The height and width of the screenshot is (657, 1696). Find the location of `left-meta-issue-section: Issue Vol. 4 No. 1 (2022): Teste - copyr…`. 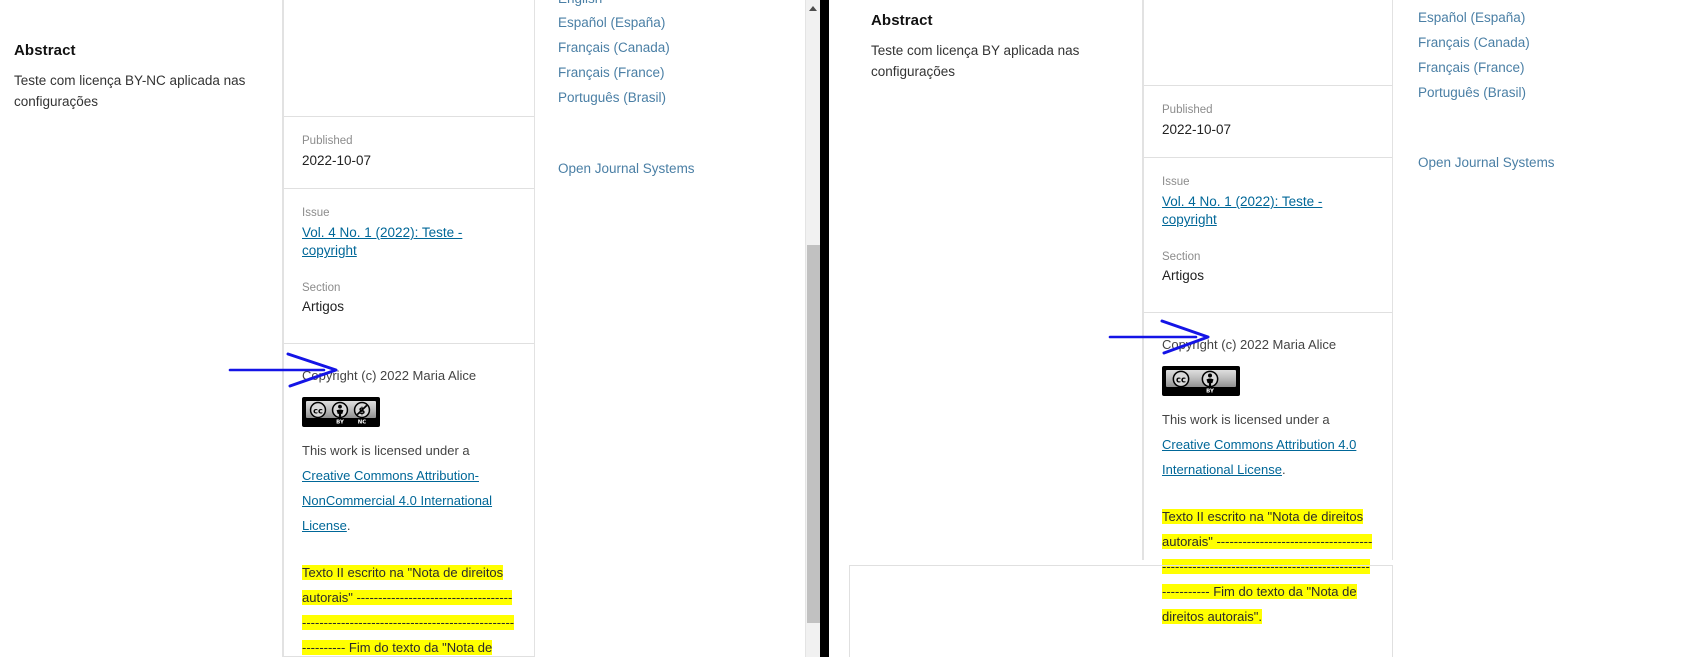

left-meta-issue-section: Issue Vol. 4 No. 1 (2022): Teste - copyr… is located at coordinates (409, 266).